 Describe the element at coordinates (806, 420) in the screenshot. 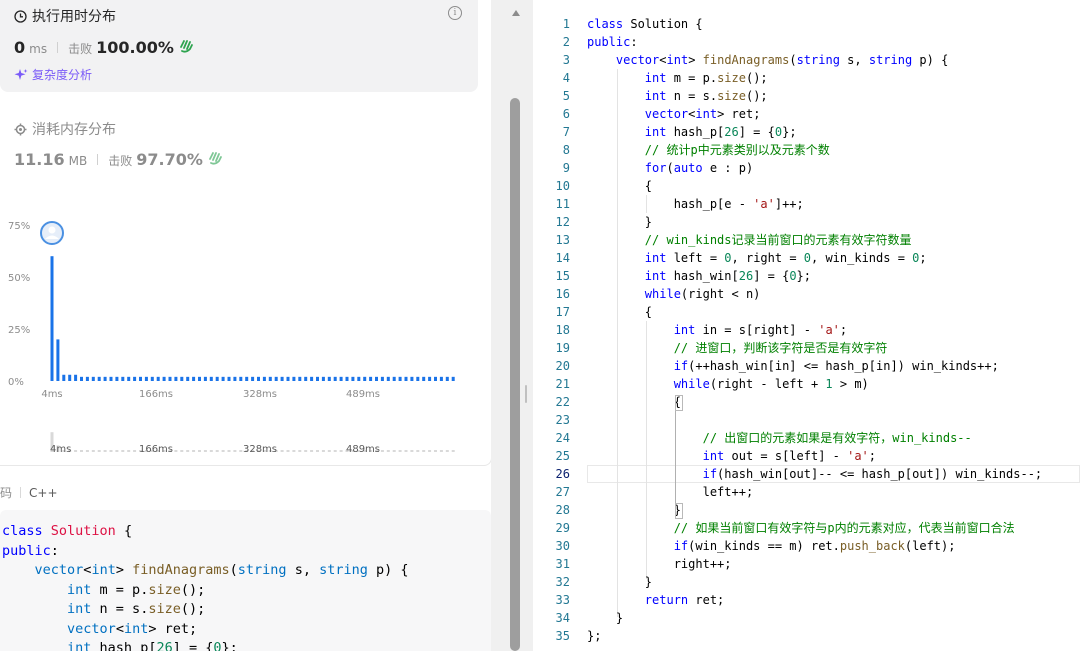

I see `code-line: 23` at that location.